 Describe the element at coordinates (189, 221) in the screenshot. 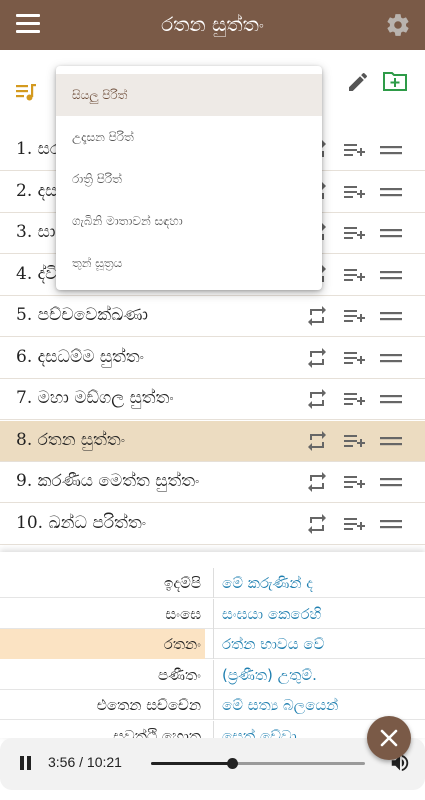

I see `dropdown-option: ගැබිනි මාතාවන් සඳහා` at that location.